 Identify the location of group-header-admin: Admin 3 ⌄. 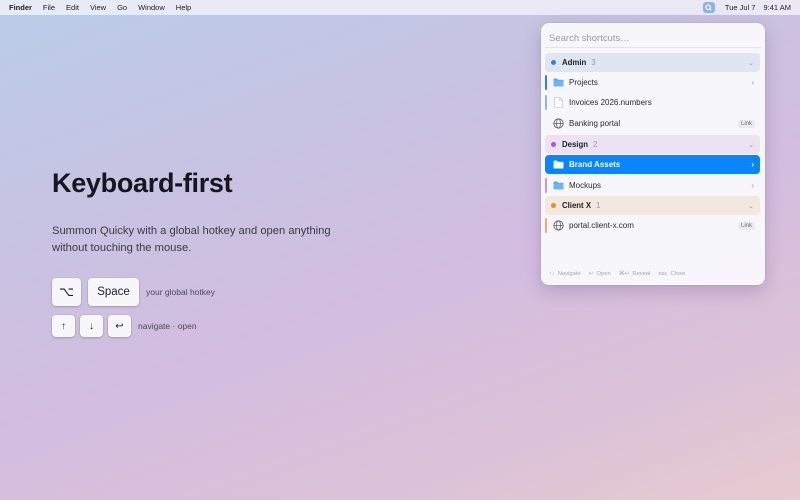
(652, 62).